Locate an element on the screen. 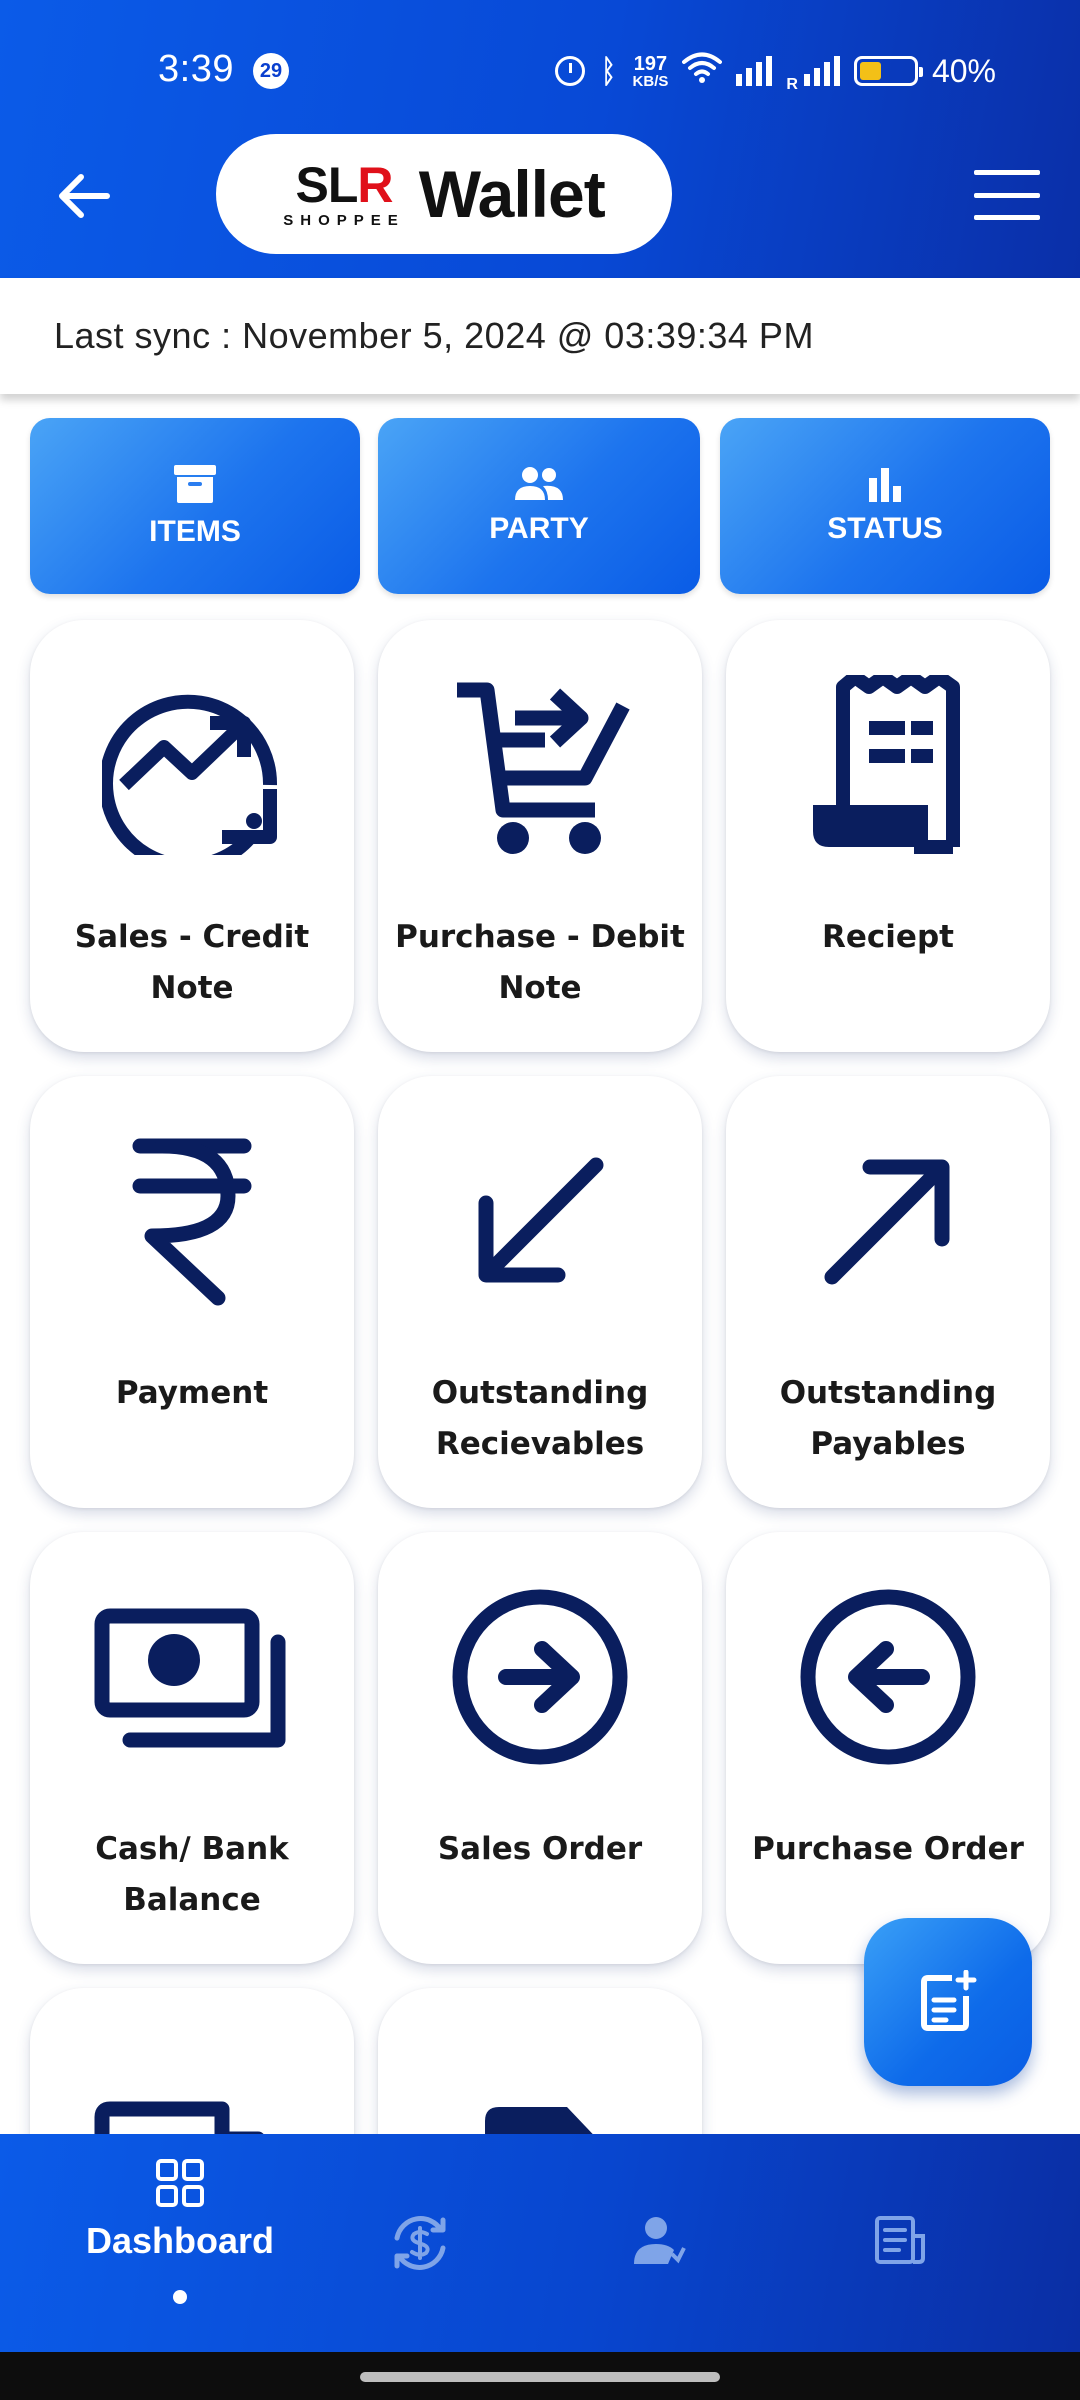 This screenshot has height=2400, width=1080. report-icon is located at coordinates (900, 2240).